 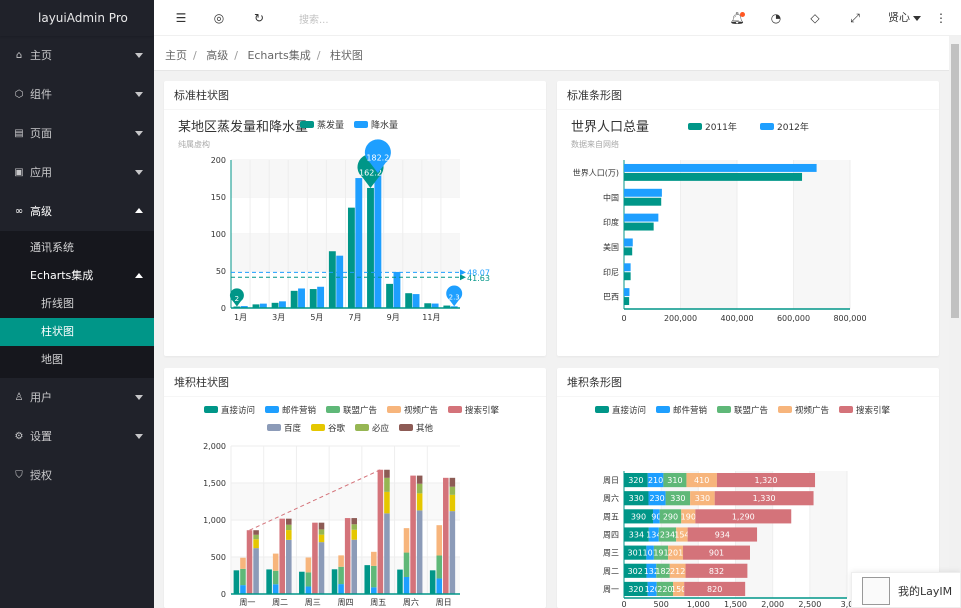 What do you see at coordinates (19, 94) in the screenshot?
I see `component-icon: ⬡` at bounding box center [19, 94].